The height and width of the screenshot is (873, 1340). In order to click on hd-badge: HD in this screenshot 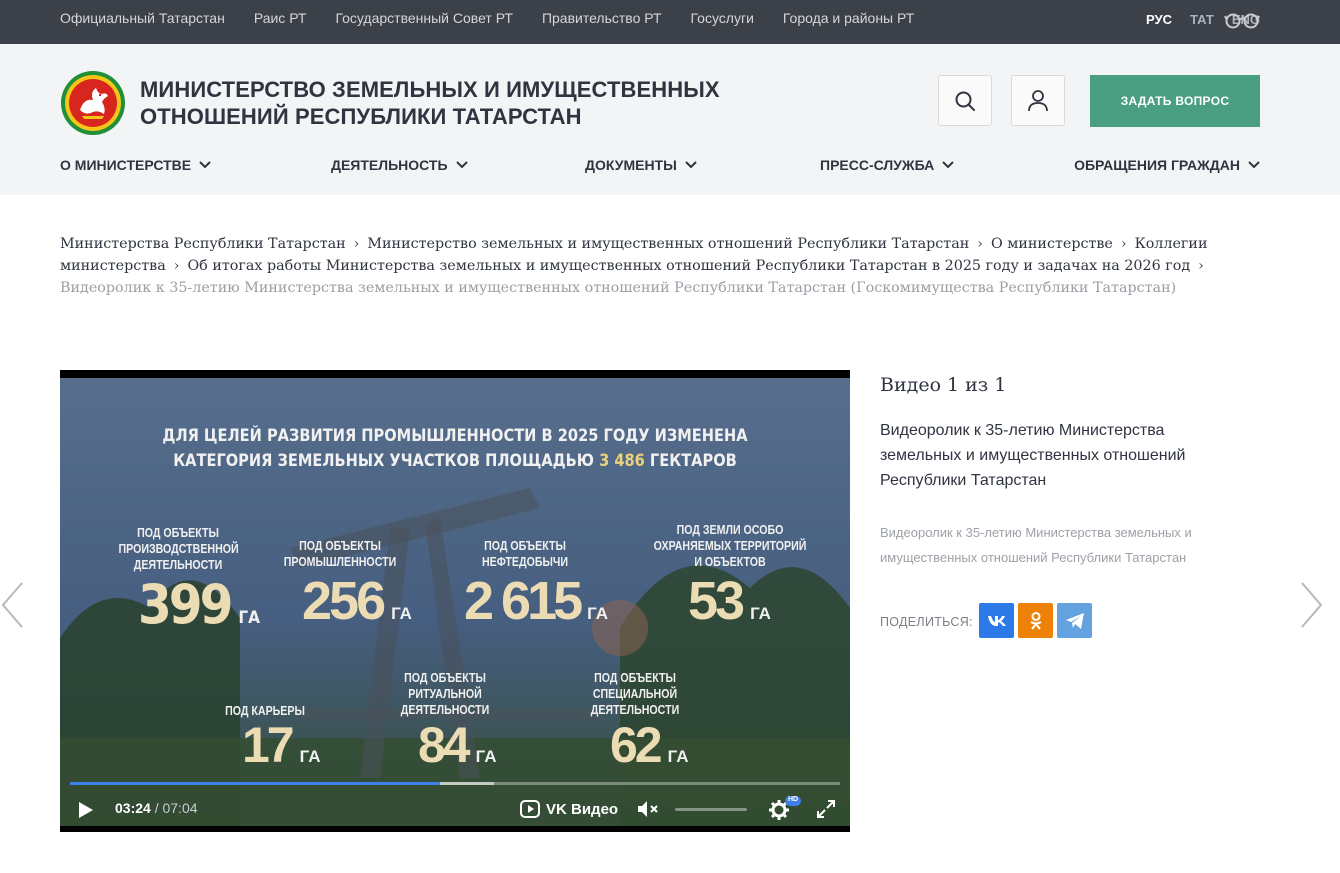, I will do `click(793, 799)`.